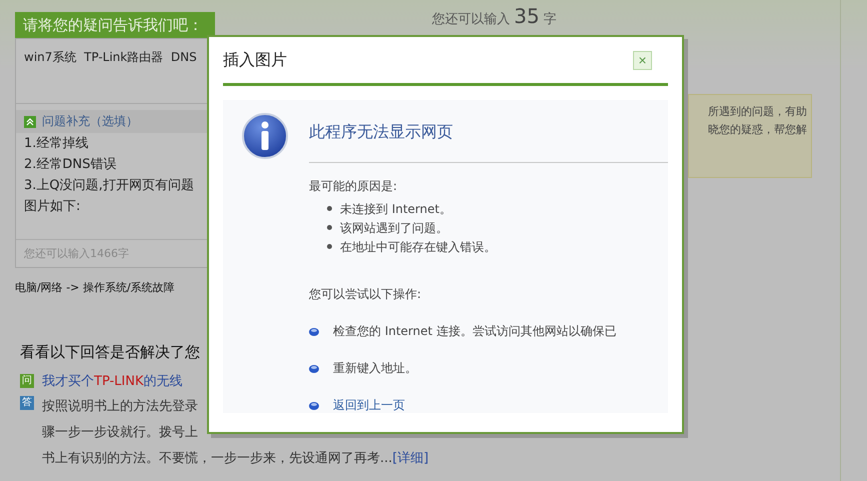 The width and height of the screenshot is (867, 481). Describe the element at coordinates (369, 405) in the screenshot. I see `back-link: 返回到上一页` at that location.